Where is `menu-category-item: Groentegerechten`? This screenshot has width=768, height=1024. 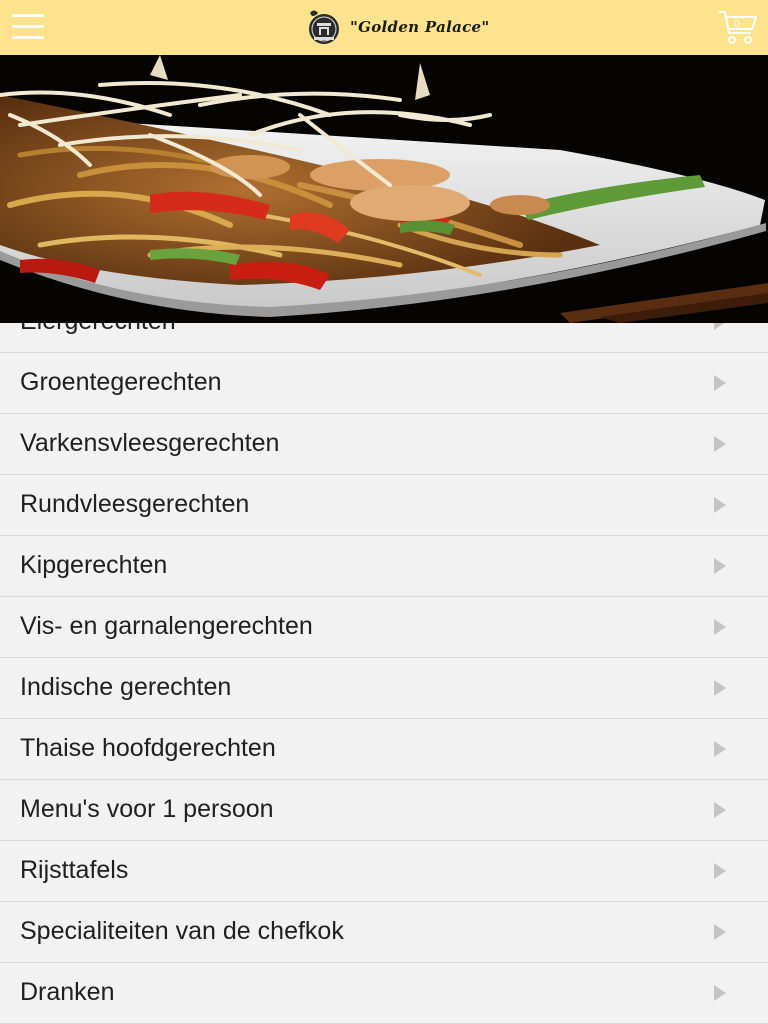
menu-category-item: Groentegerechten is located at coordinates (384, 383).